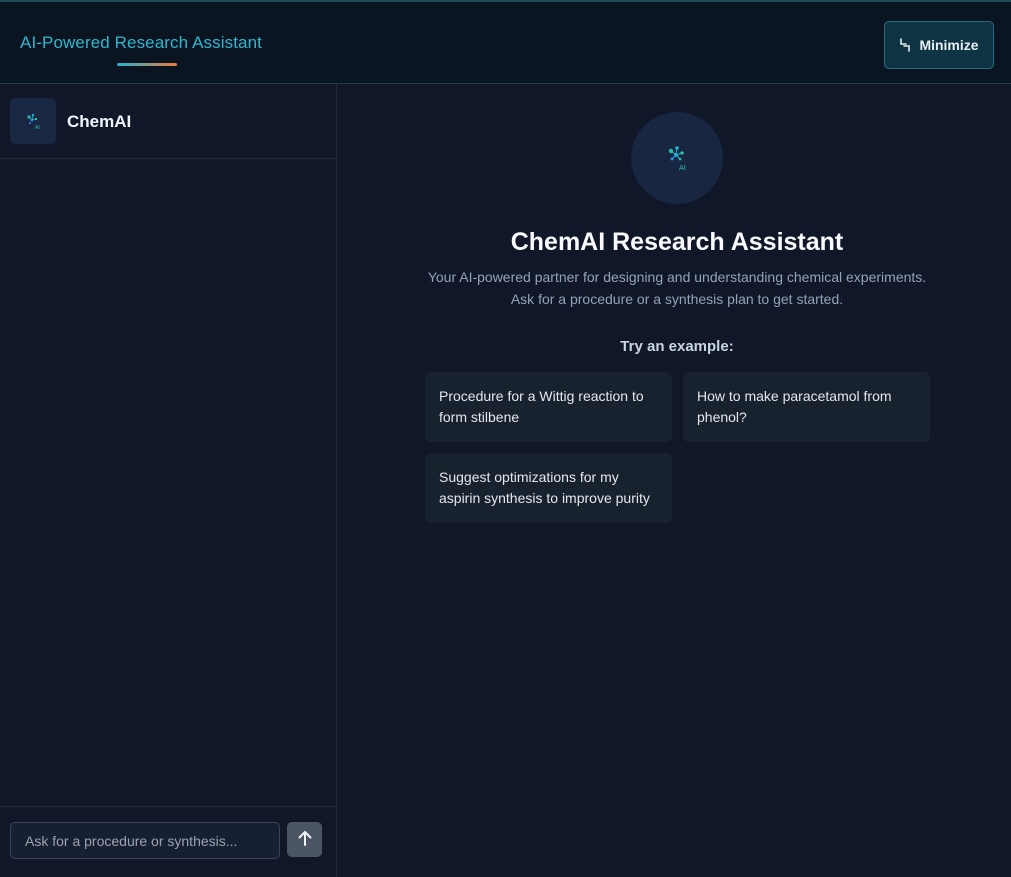  I want to click on examples-heading: Try an example:, so click(677, 346).